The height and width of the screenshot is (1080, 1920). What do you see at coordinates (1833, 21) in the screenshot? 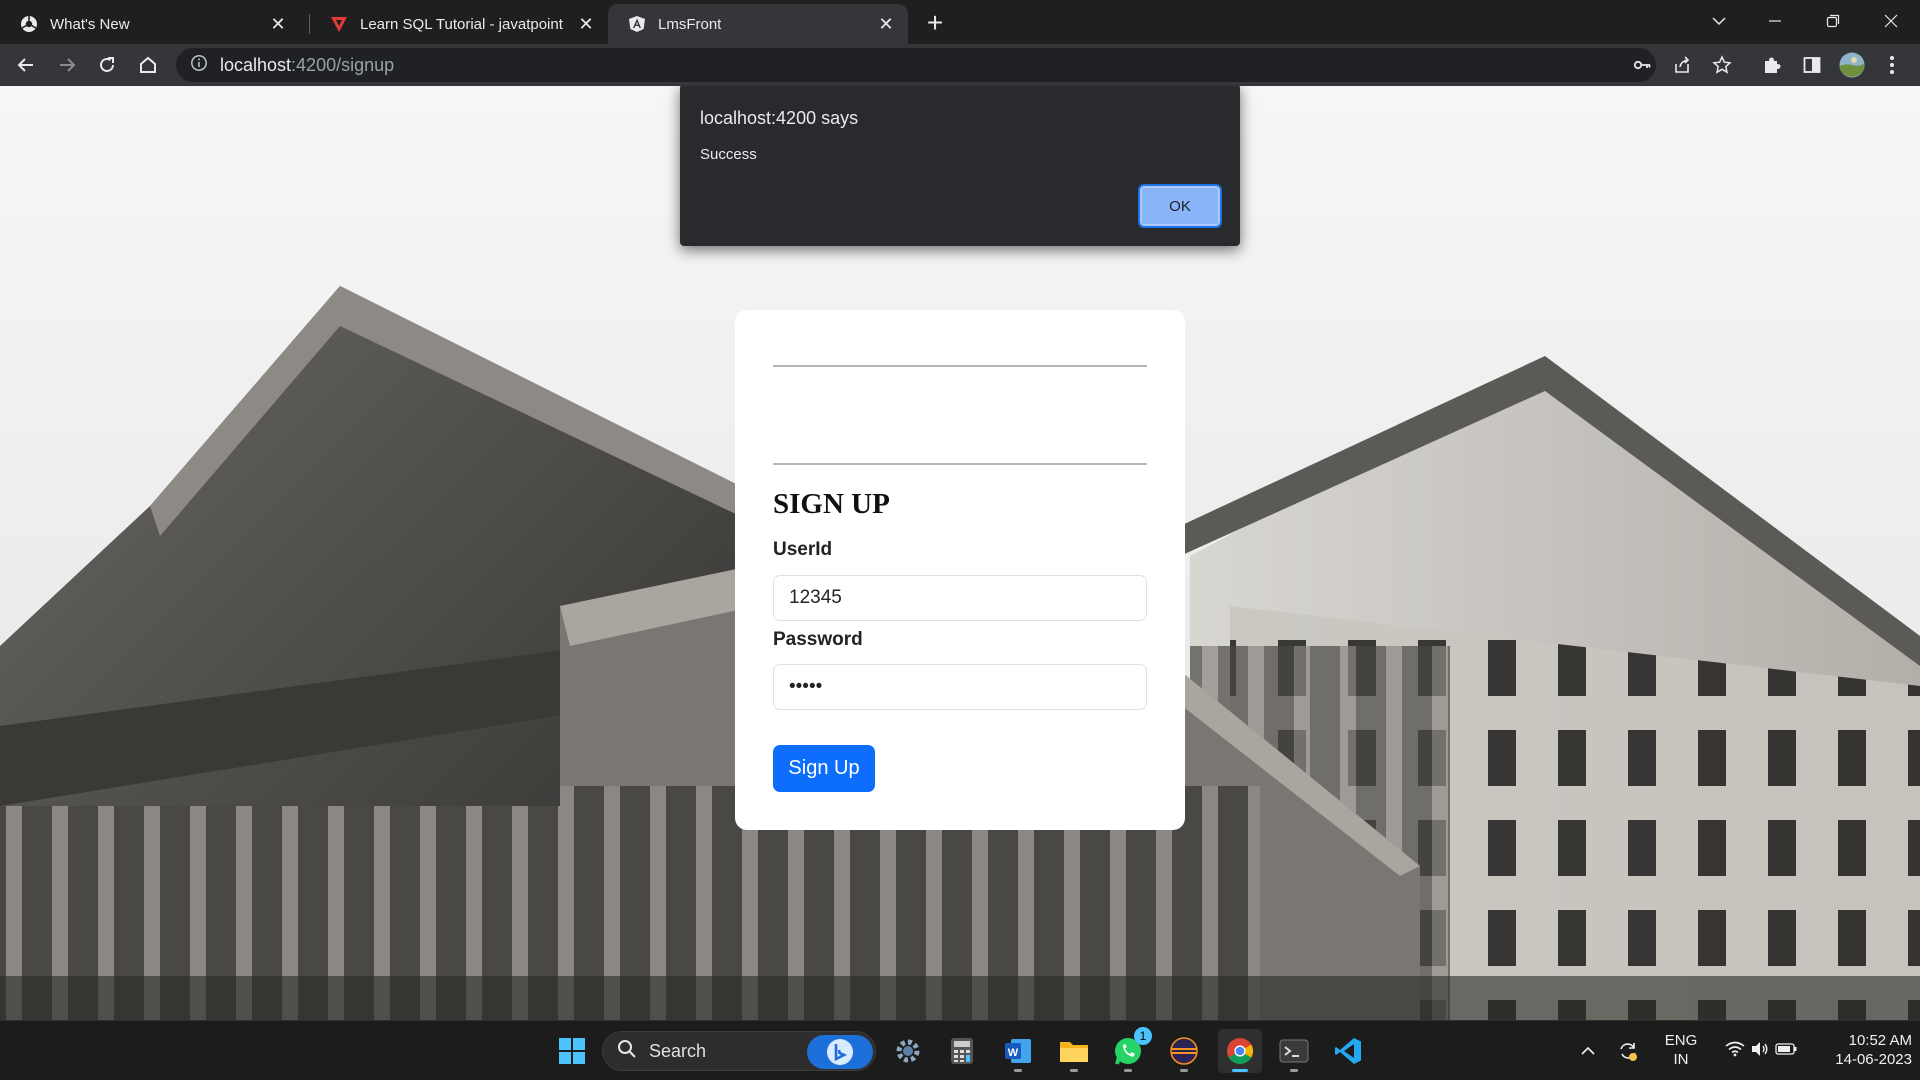
I see `restore-icon` at bounding box center [1833, 21].